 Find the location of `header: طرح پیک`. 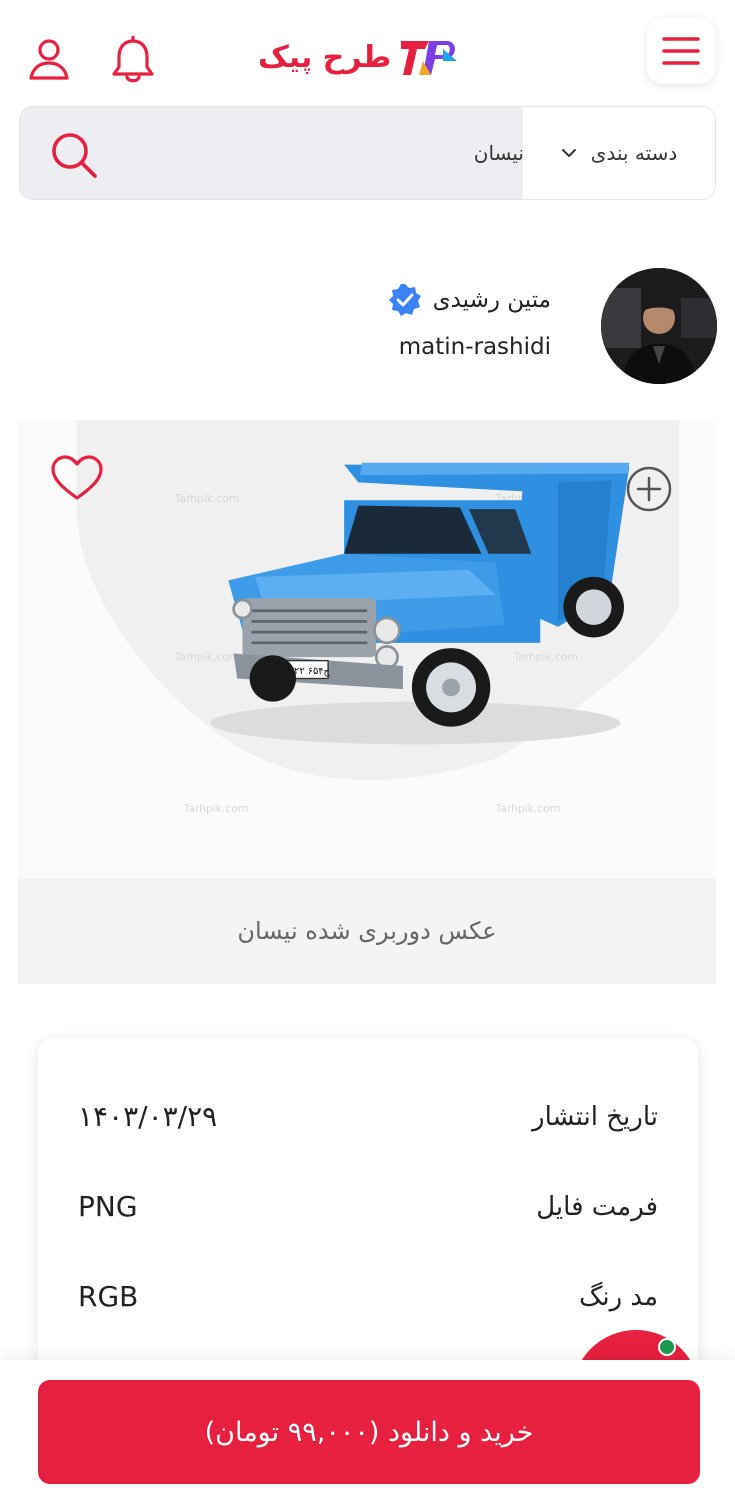

header: طرح پیک is located at coordinates (367, 50).